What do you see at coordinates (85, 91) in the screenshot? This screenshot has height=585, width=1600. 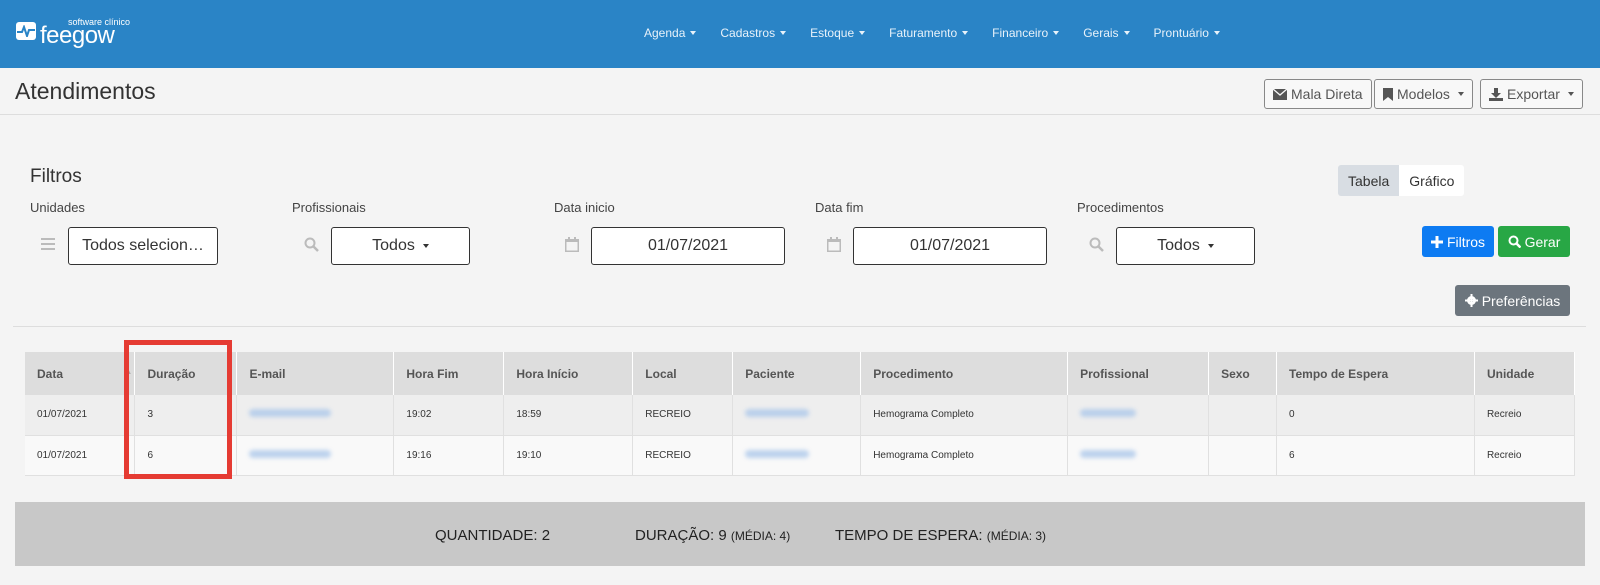 I see `page-title: Atendimentos` at bounding box center [85, 91].